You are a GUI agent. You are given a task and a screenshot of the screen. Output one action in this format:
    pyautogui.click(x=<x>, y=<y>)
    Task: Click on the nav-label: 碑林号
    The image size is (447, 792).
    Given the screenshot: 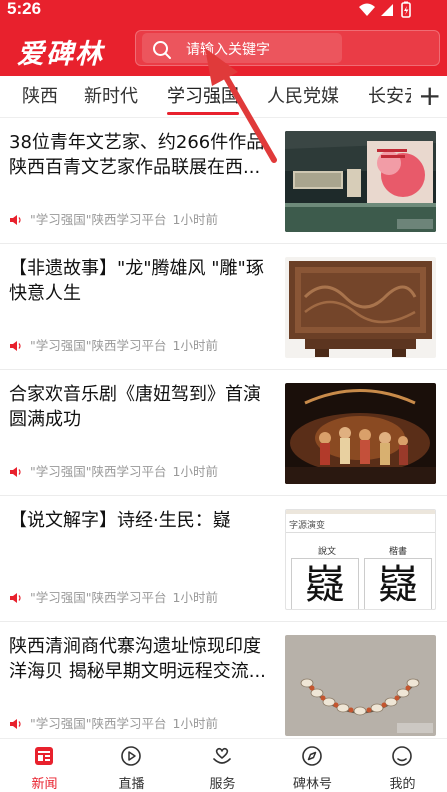 What is the action you would take?
    pyautogui.click(x=312, y=784)
    